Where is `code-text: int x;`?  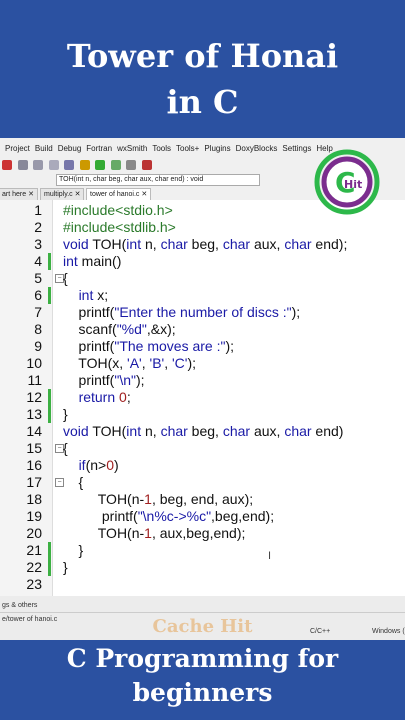
code-text: int x; is located at coordinates (93, 295).